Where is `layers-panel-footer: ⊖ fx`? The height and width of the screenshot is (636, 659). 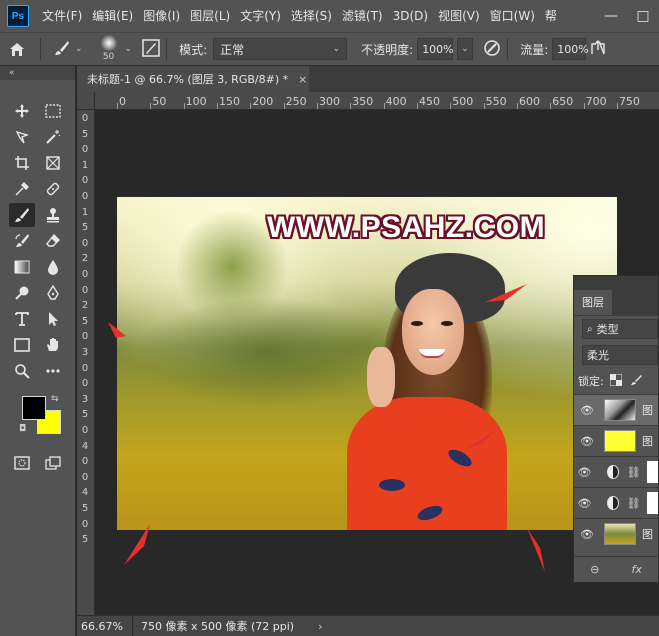 layers-panel-footer: ⊖ fx is located at coordinates (616, 569).